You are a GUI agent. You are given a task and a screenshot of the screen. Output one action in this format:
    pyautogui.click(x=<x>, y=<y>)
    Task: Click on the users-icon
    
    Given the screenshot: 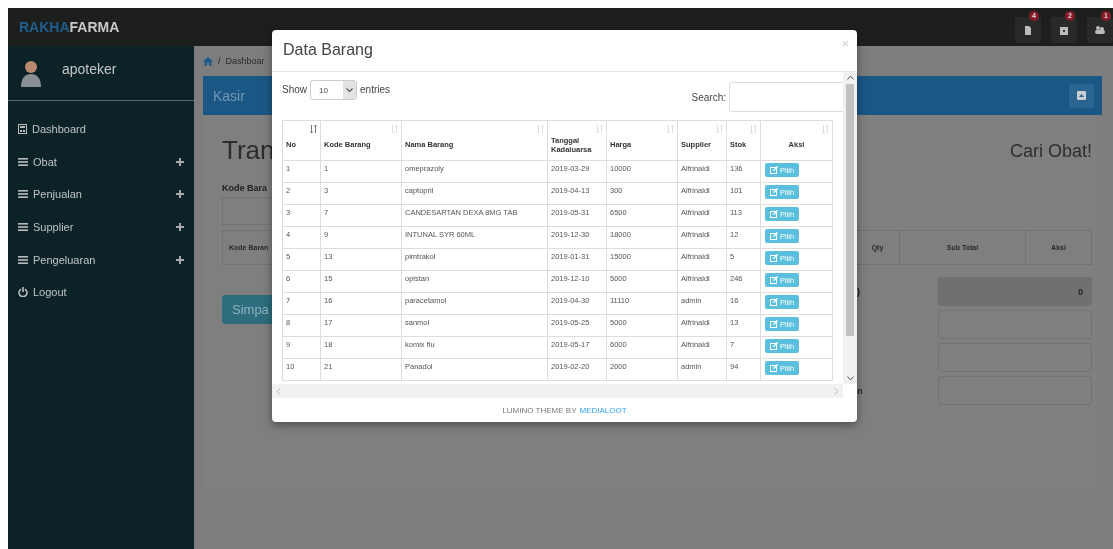 What is the action you would take?
    pyautogui.click(x=1100, y=30)
    